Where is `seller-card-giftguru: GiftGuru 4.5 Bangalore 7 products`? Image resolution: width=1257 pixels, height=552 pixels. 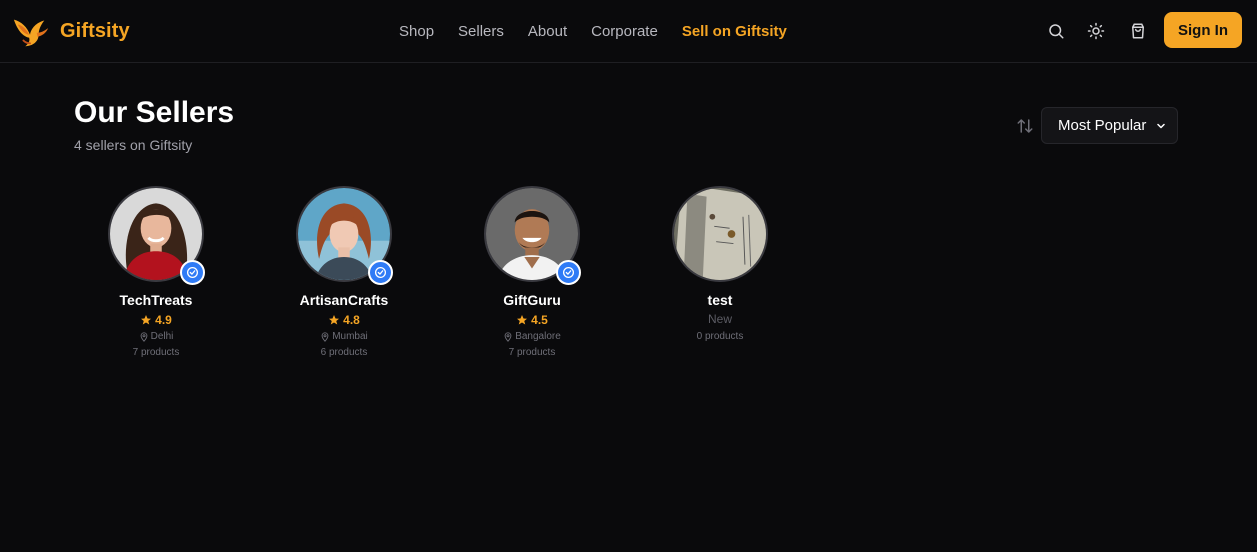
seller-card-giftguru: GiftGuru 4.5 Bangalore 7 products is located at coordinates (532, 273).